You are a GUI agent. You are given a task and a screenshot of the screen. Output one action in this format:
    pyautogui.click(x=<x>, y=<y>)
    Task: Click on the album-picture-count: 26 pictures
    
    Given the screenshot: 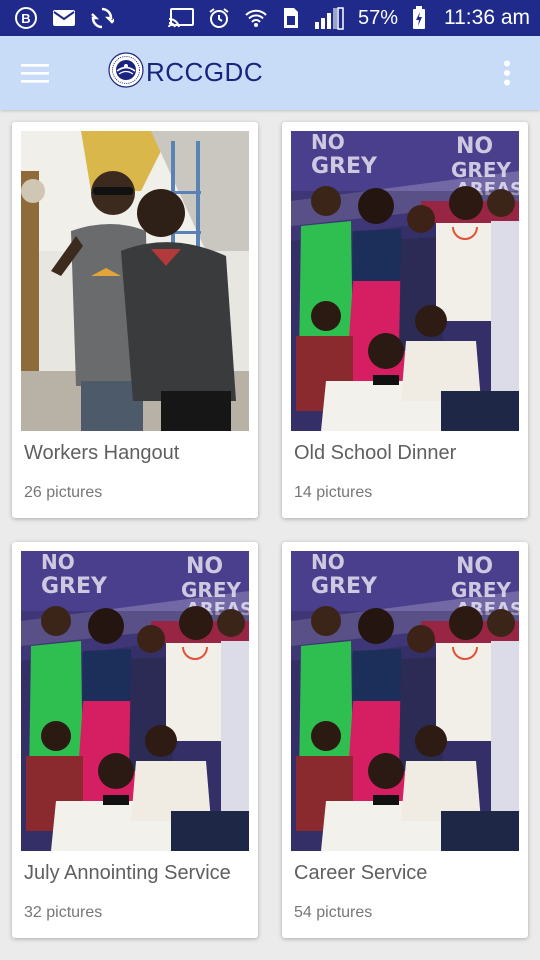 What is the action you would take?
    pyautogui.click(x=63, y=492)
    